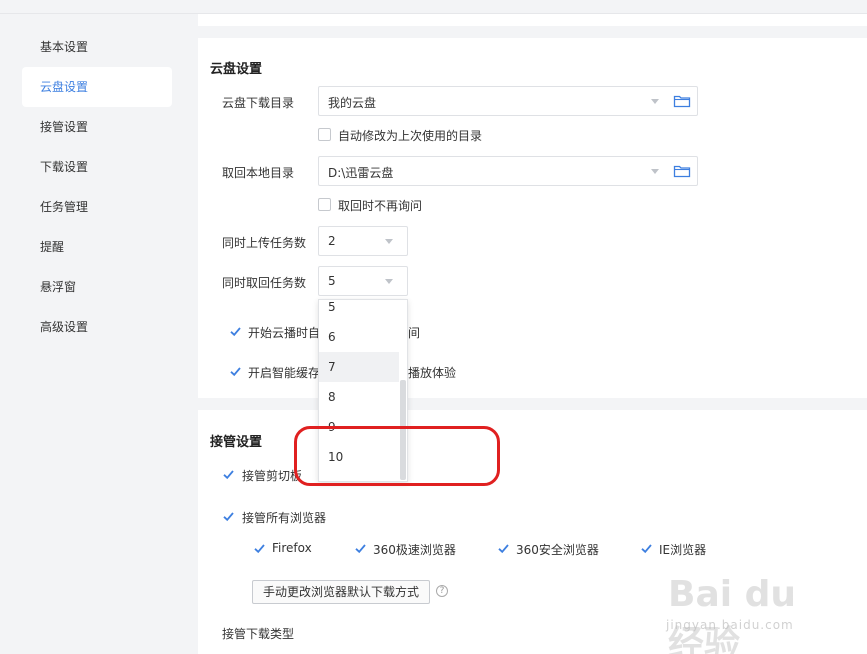 The image size is (867, 654). Describe the element at coordinates (363, 281) in the screenshot. I see `retrieve-count-select: 5` at that location.